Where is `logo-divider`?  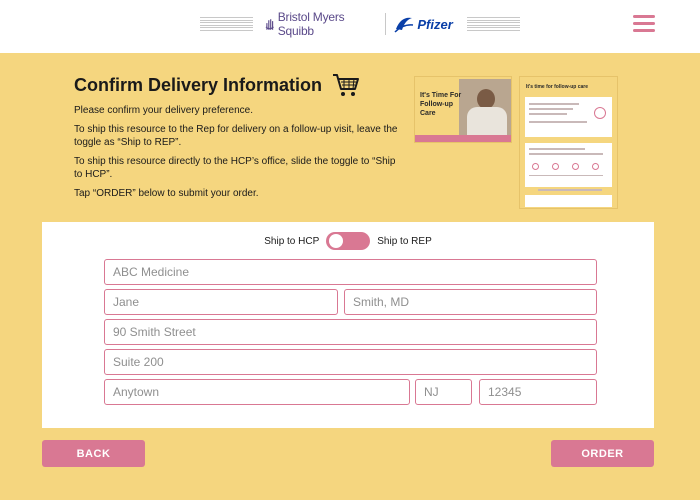
logo-divider is located at coordinates (386, 24).